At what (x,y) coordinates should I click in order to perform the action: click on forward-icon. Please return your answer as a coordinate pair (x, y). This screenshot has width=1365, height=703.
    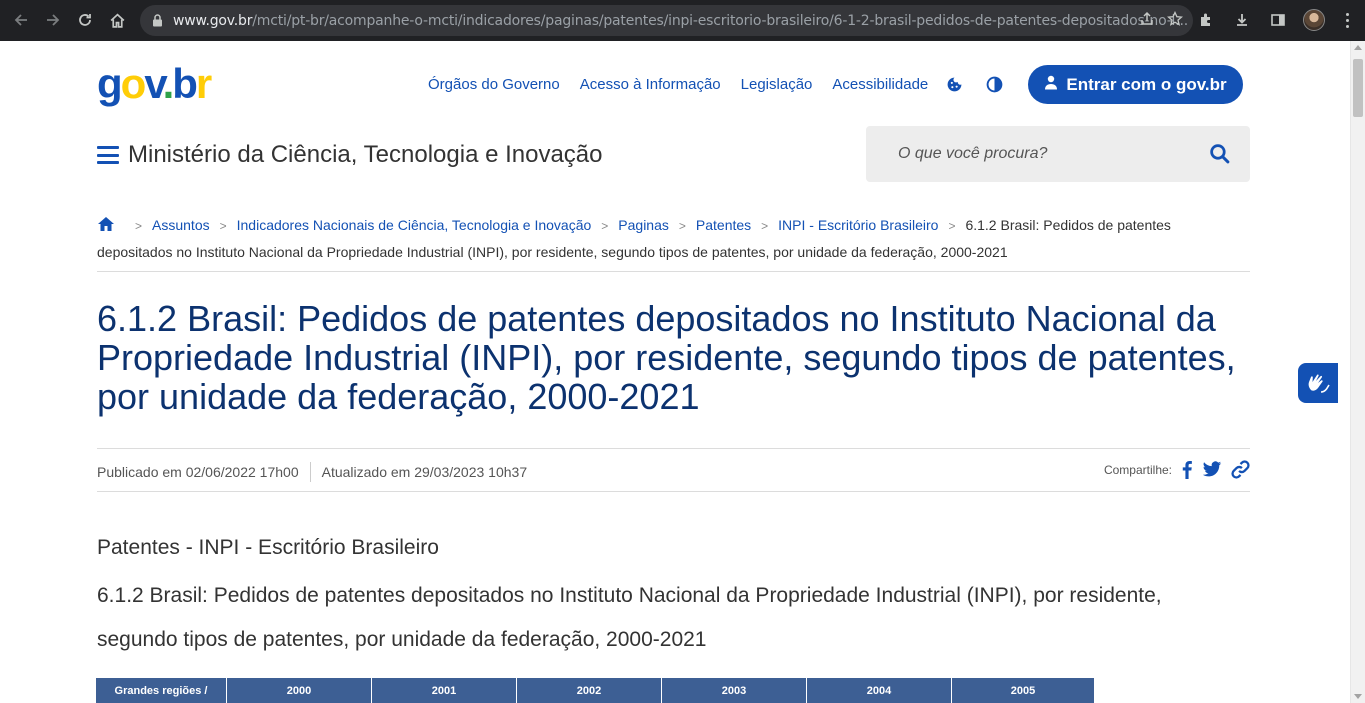
    Looking at the image, I should click on (53, 20).